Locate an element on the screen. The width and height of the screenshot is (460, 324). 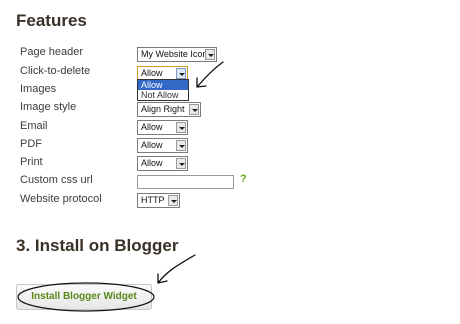
click-to-delete-dropdown: Allow Not Allow is located at coordinates (163, 90).